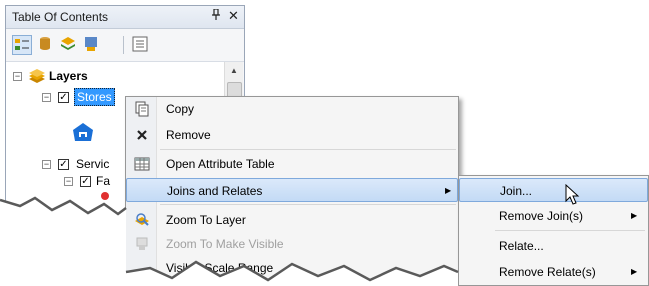  What do you see at coordinates (573, 196) in the screenshot?
I see `mouse-pointer-icon` at bounding box center [573, 196].